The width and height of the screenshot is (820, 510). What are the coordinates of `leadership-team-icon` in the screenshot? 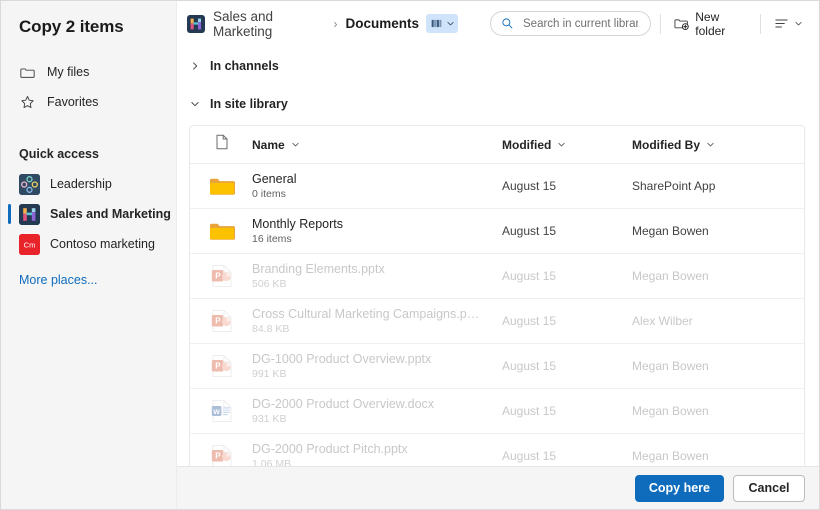 It's located at (29, 184).